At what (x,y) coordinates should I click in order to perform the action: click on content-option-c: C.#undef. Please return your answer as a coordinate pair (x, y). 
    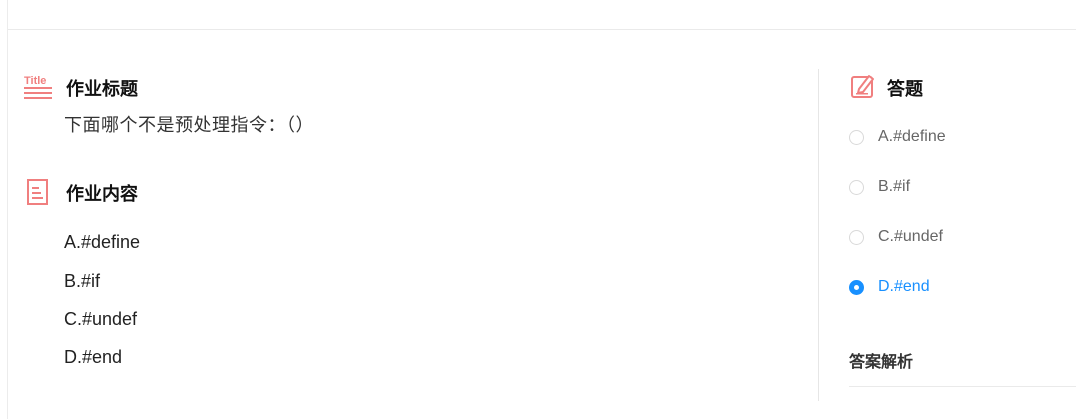
    Looking at the image, I should click on (101, 319).